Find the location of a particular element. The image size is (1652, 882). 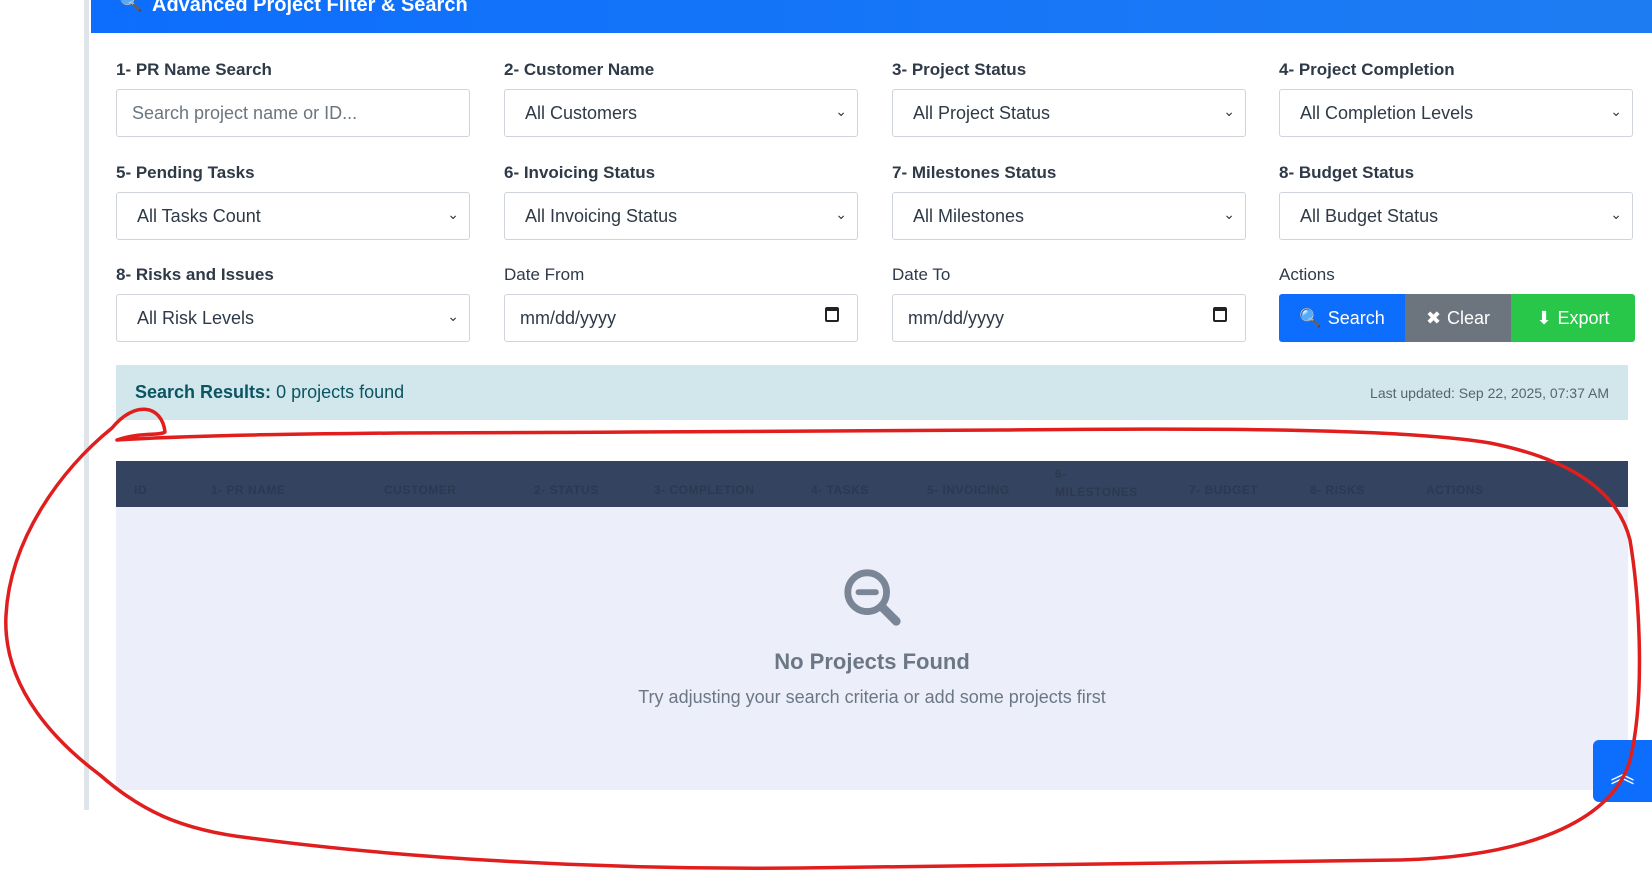

export-button: ⬇ Export is located at coordinates (1573, 318).